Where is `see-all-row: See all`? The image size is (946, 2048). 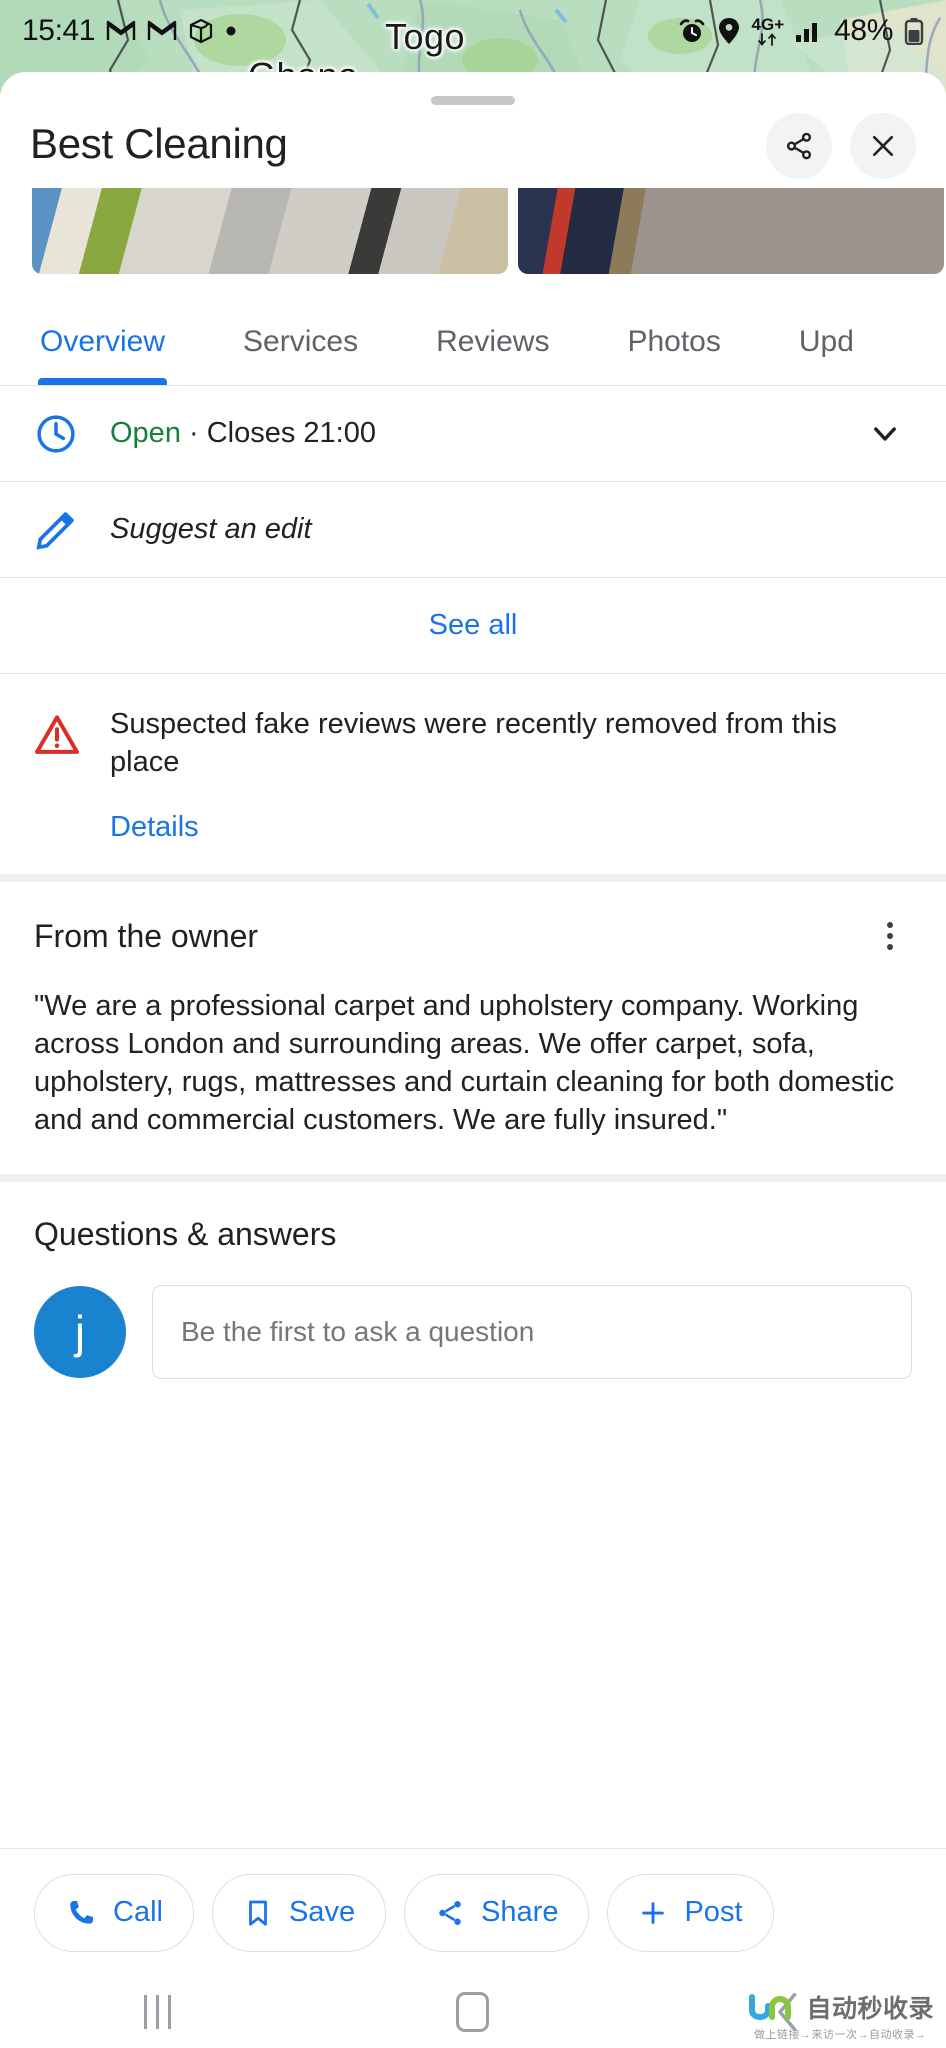
see-all-row: See all is located at coordinates (473, 626).